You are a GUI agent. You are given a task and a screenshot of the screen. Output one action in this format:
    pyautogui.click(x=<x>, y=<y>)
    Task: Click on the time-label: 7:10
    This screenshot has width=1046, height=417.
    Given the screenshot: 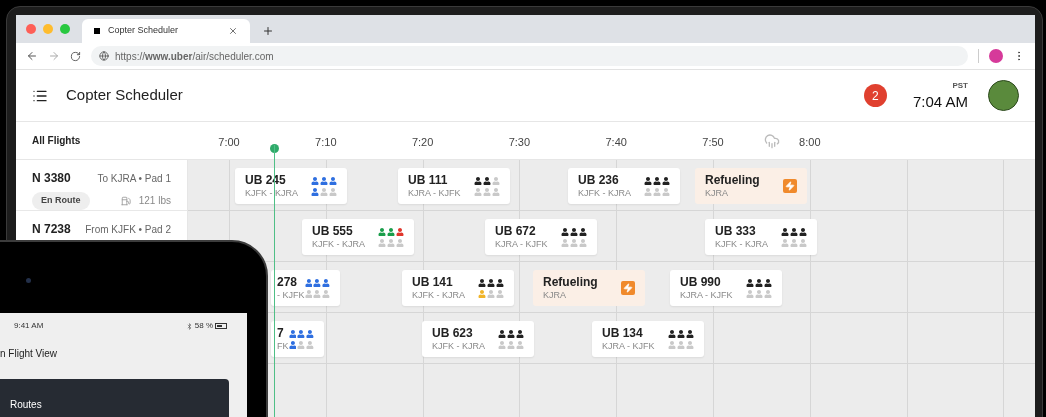 What is the action you would take?
    pyautogui.click(x=326, y=142)
    